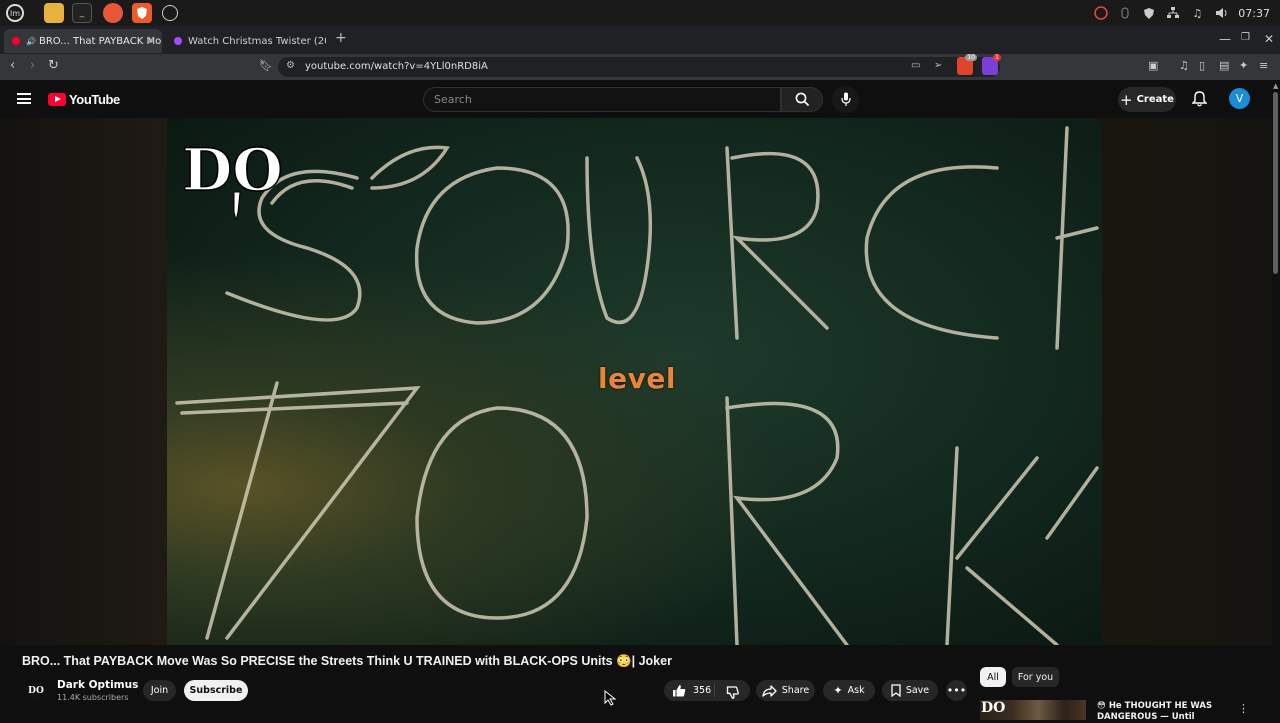  What do you see at coordinates (113, 13) in the screenshot?
I see `firefox-icon` at bounding box center [113, 13].